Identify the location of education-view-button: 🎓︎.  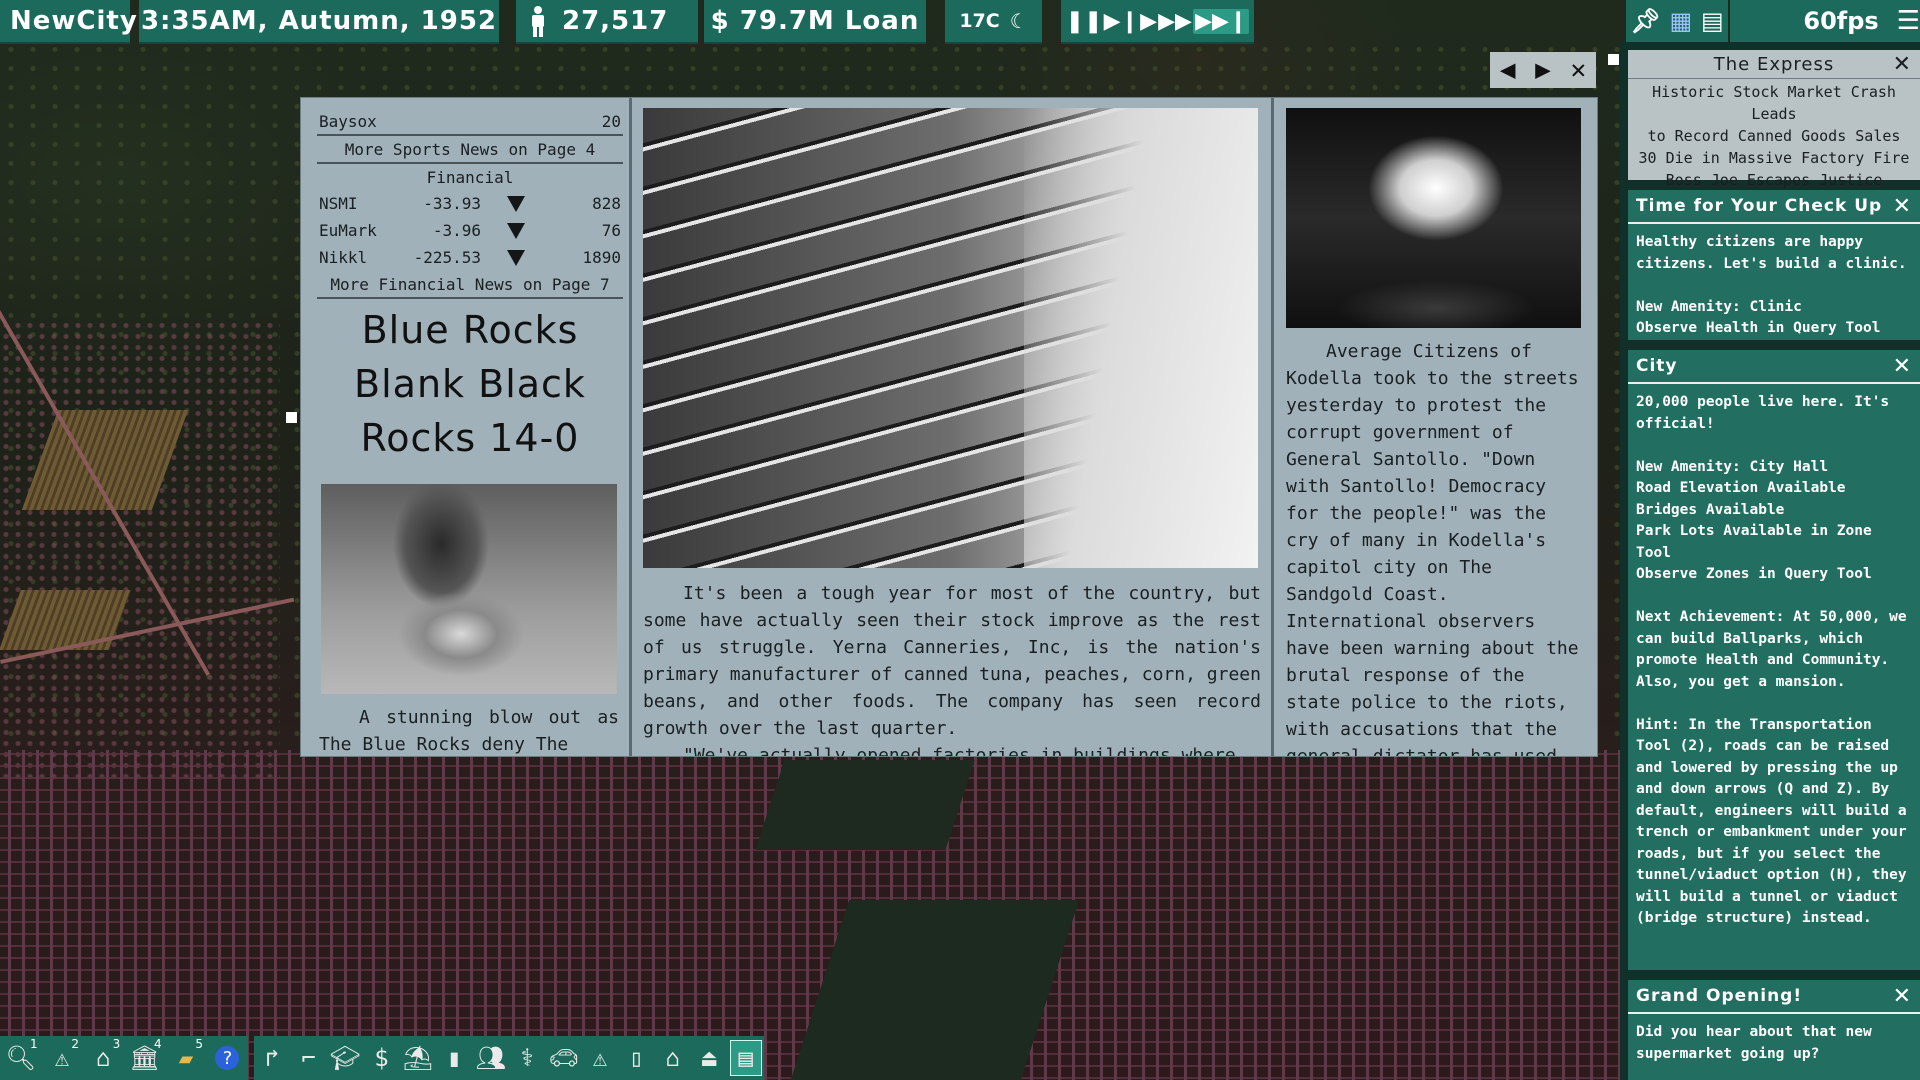
(345, 1058).